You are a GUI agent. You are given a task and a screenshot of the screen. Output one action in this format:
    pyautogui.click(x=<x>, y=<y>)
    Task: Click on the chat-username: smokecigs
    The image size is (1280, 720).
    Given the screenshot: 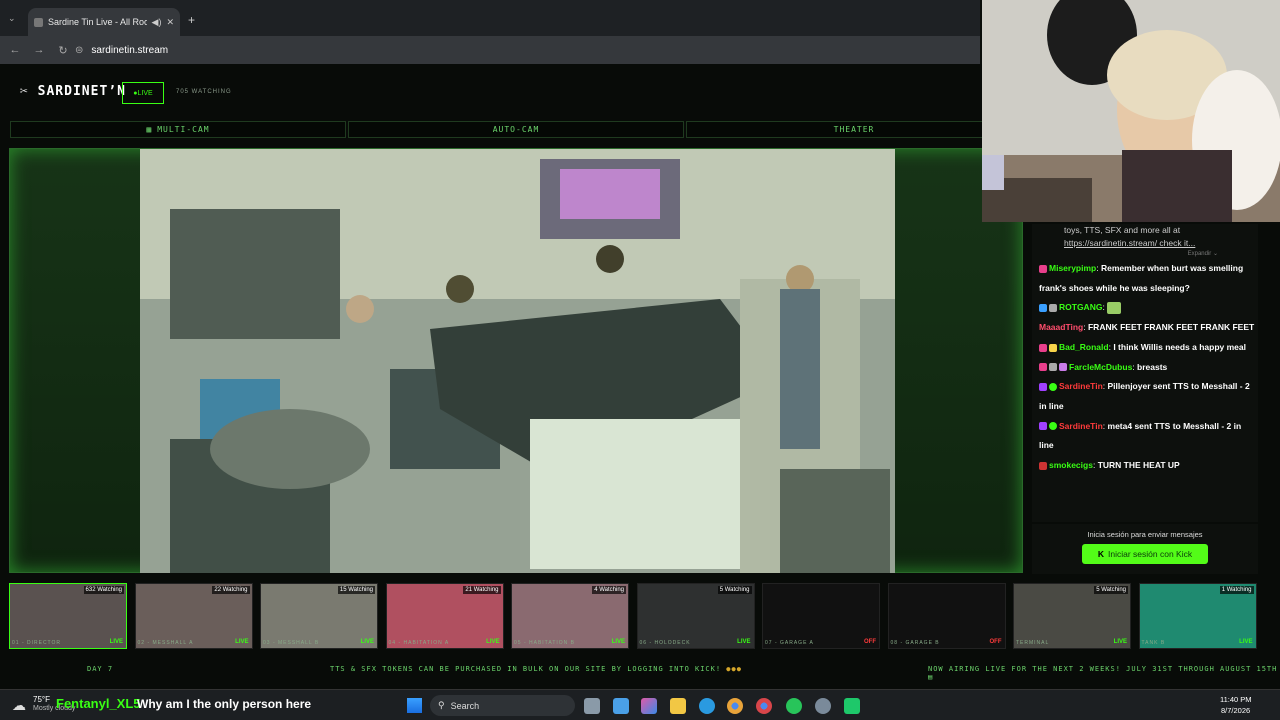 What is the action you would take?
    pyautogui.click(x=1071, y=465)
    